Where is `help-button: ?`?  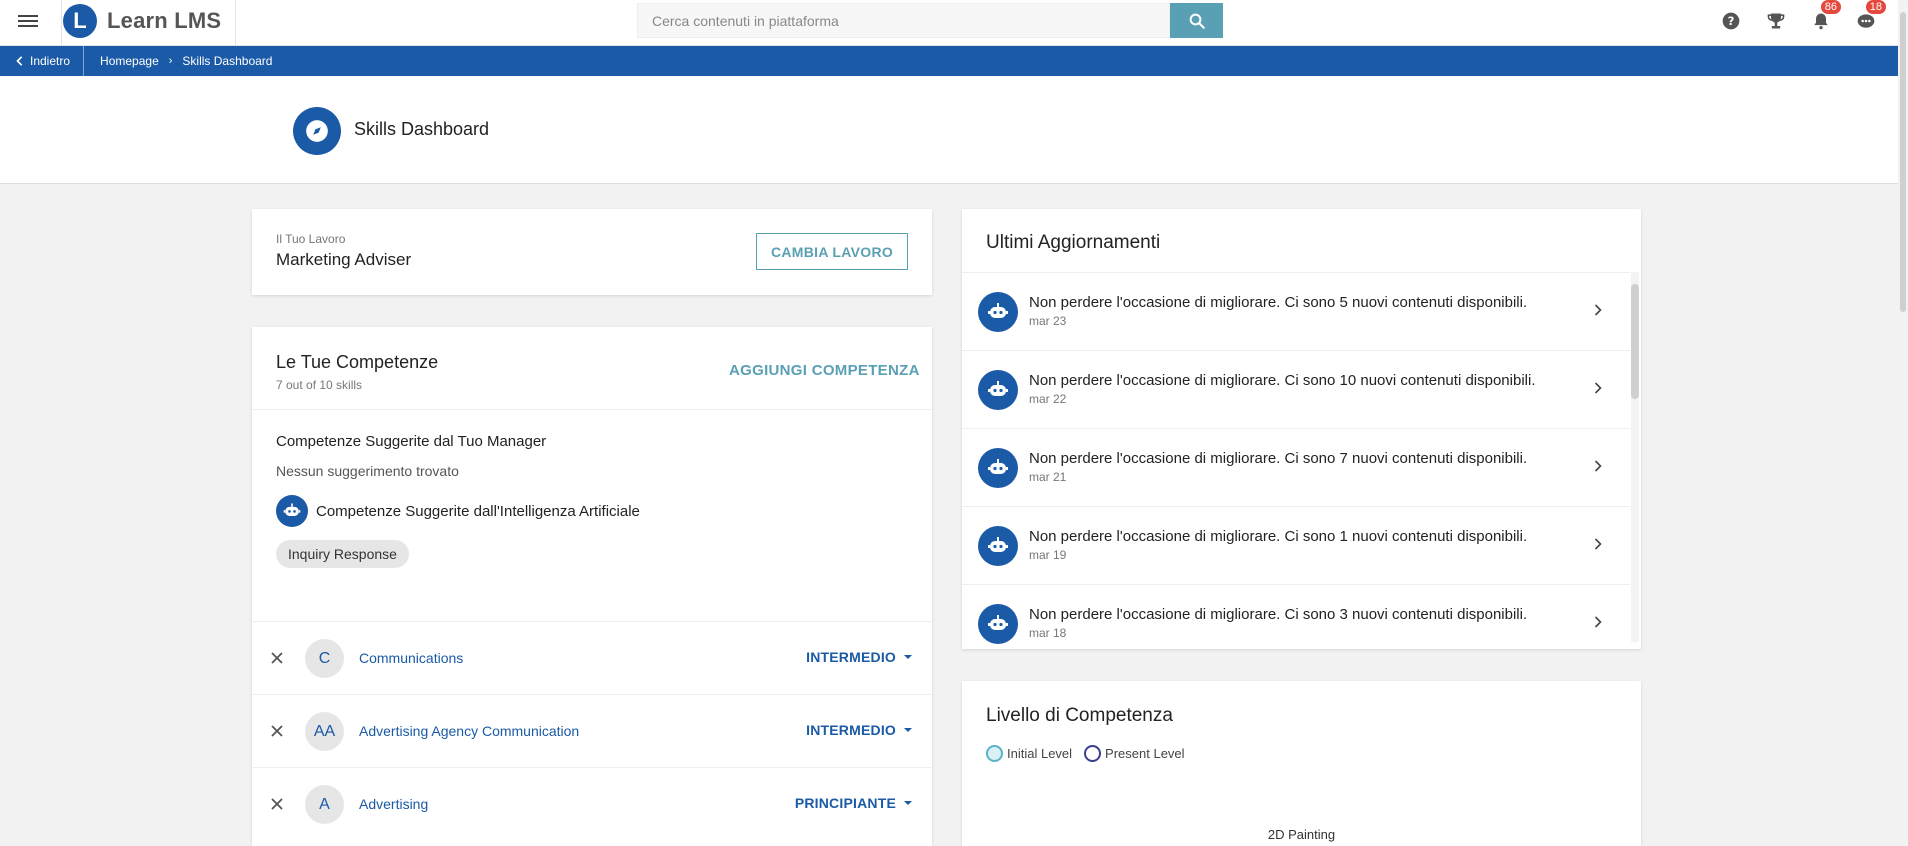 help-button: ? is located at coordinates (1731, 21).